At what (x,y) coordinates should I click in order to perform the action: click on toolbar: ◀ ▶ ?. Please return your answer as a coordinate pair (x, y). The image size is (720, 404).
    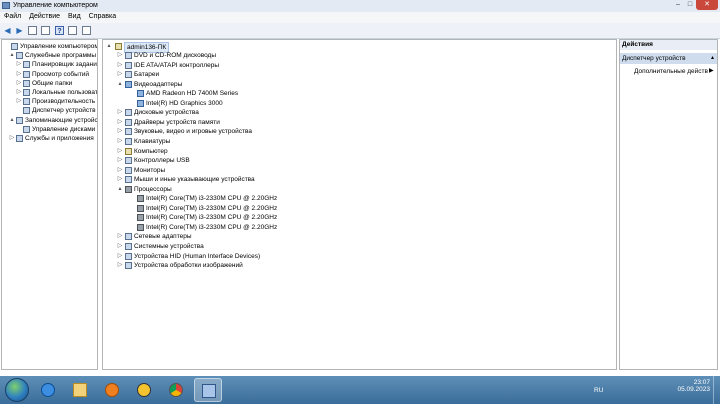
    Looking at the image, I should click on (360, 31).